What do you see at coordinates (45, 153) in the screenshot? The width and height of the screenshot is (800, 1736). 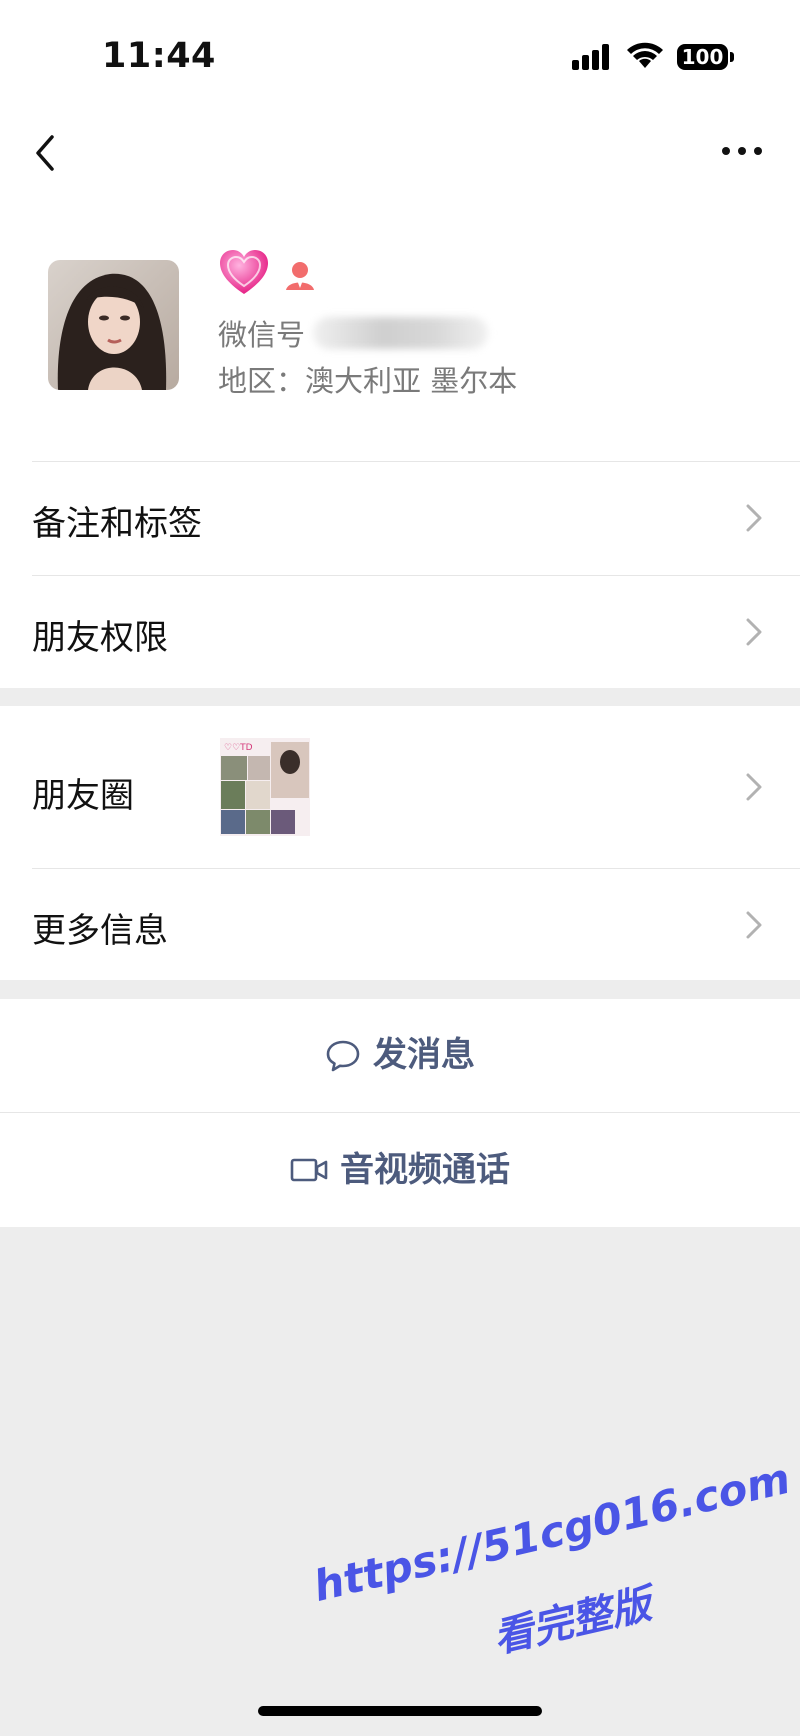 I see `back-icon` at bounding box center [45, 153].